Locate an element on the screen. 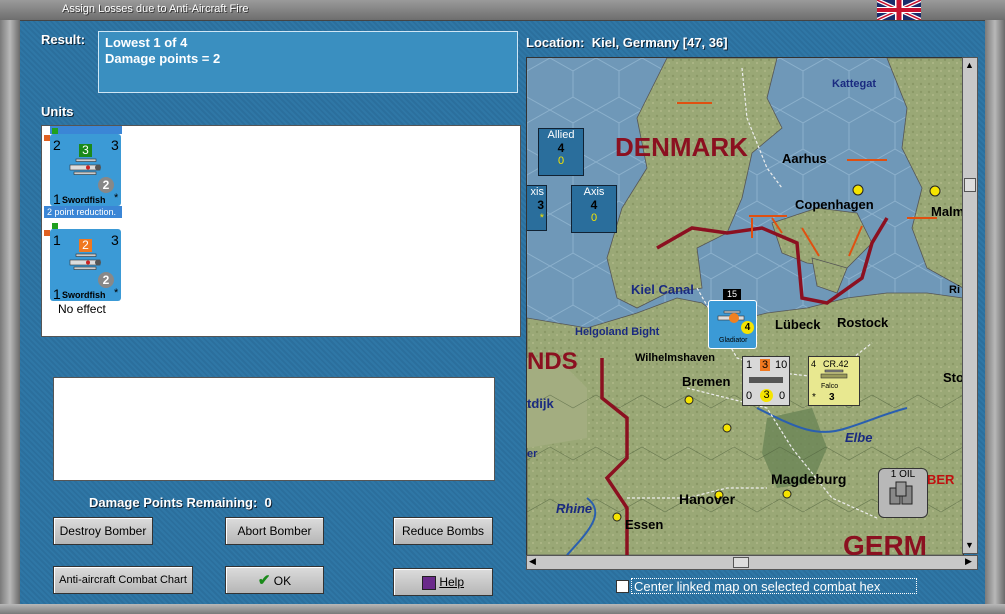 The height and width of the screenshot is (614, 1005). map-label-kiel-canal: Kiel Canal is located at coordinates (662, 289).